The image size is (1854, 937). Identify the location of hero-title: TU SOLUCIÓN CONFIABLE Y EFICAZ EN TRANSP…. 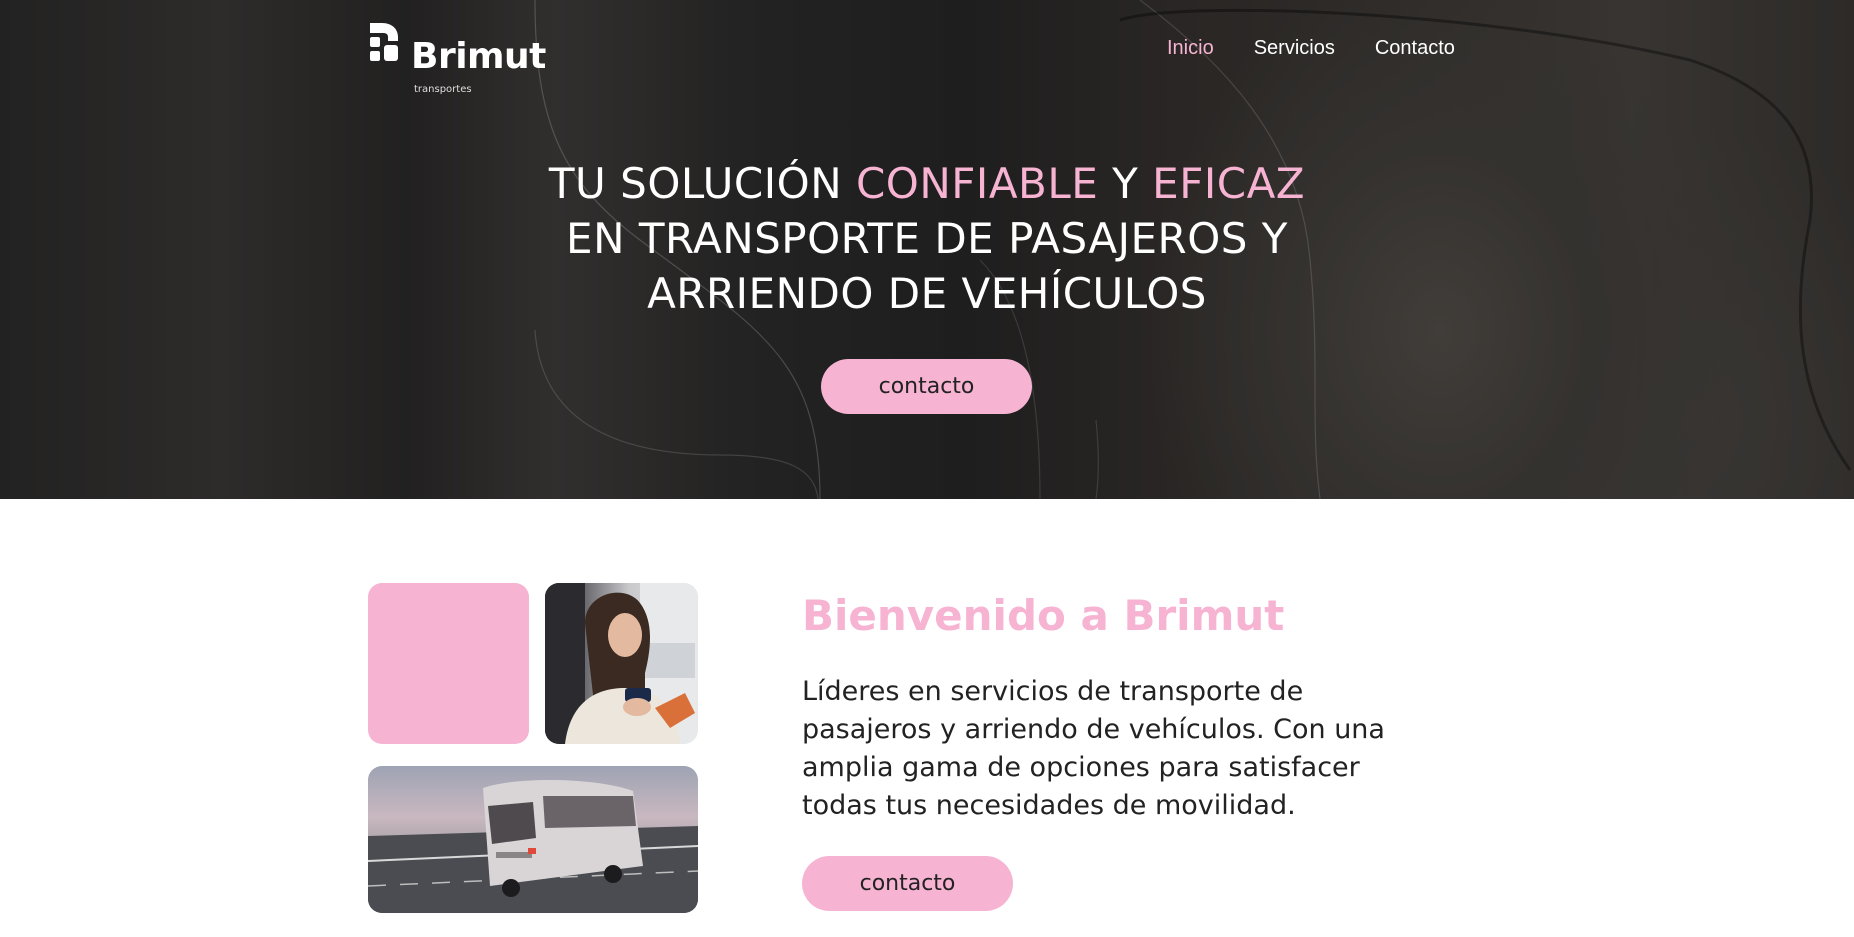
(927, 238).